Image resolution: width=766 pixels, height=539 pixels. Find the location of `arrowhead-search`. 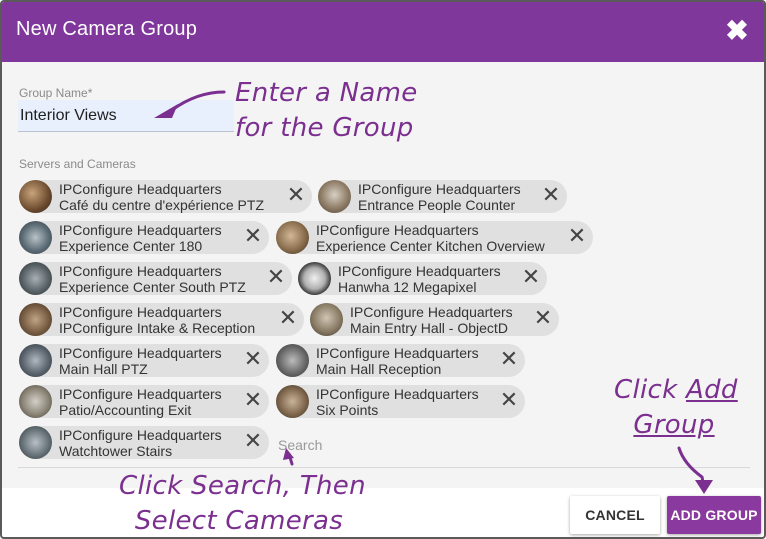

arrowhead-search is located at coordinates (288, 454).